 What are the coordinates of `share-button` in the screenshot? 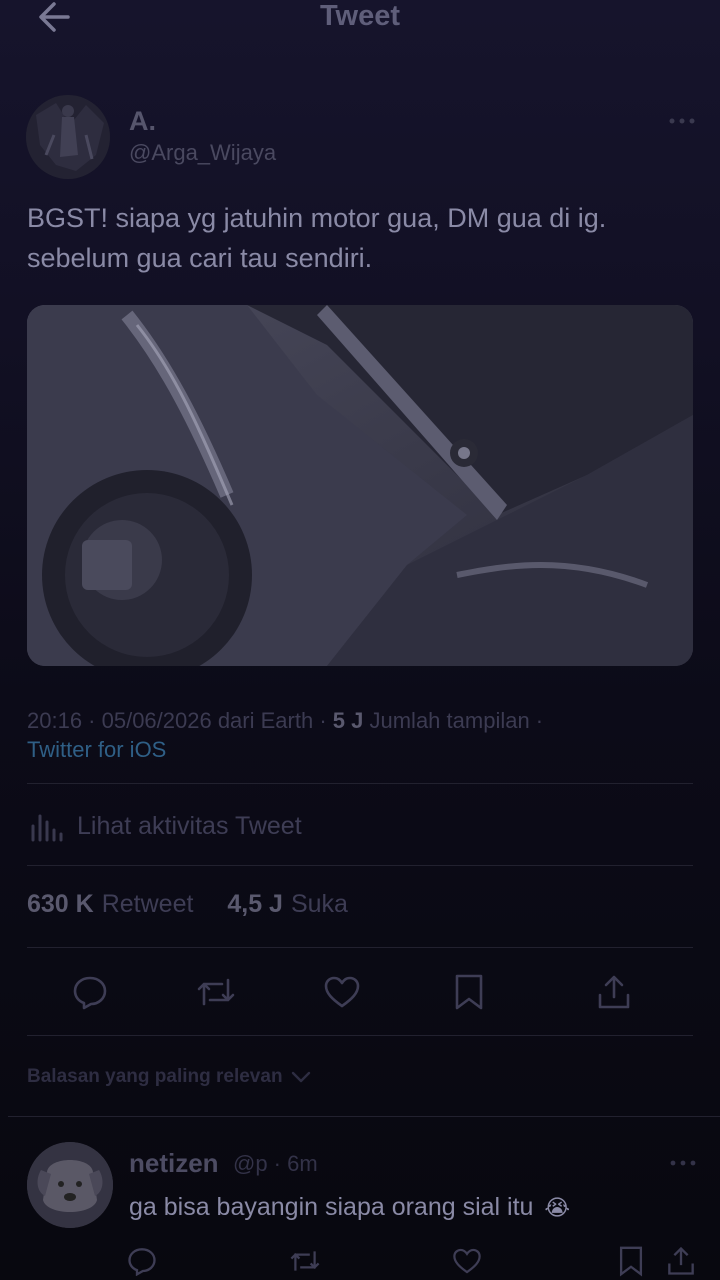 It's located at (614, 992).